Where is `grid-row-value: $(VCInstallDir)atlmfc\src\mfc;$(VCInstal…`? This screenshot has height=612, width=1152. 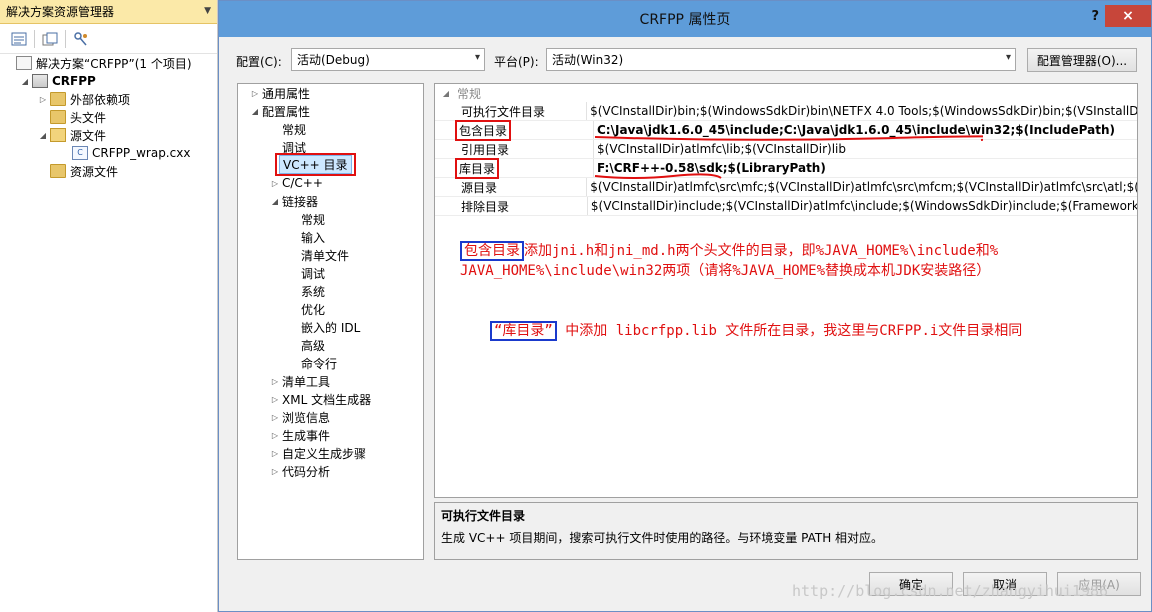 grid-row-value: $(VCInstallDir)atlmfc\src\mfc;$(VCInstal… is located at coordinates (862, 187).